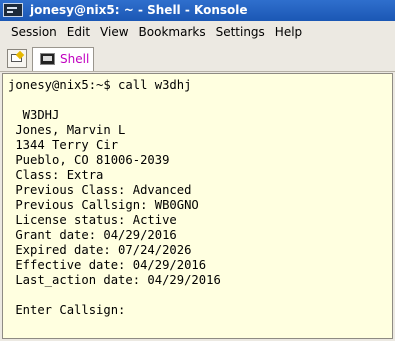 The width and height of the screenshot is (395, 341). I want to click on tab-bar: Shell, so click(197, 58).